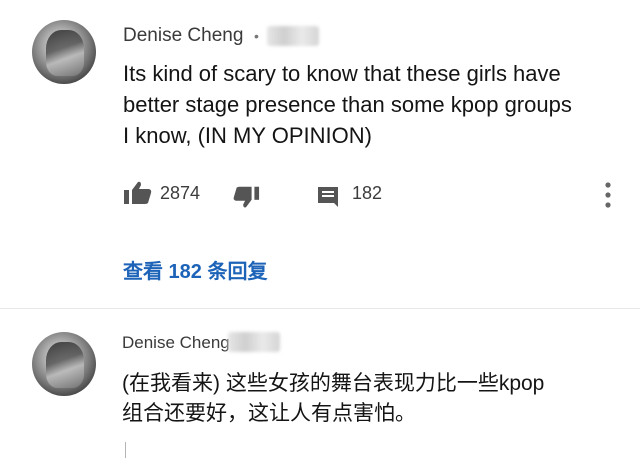  I want to click on comment-text: (在我看来) 这些女孩的舞台表现力比一些kpop 组合还要好，这让人有点害怕。, so click(377, 399).